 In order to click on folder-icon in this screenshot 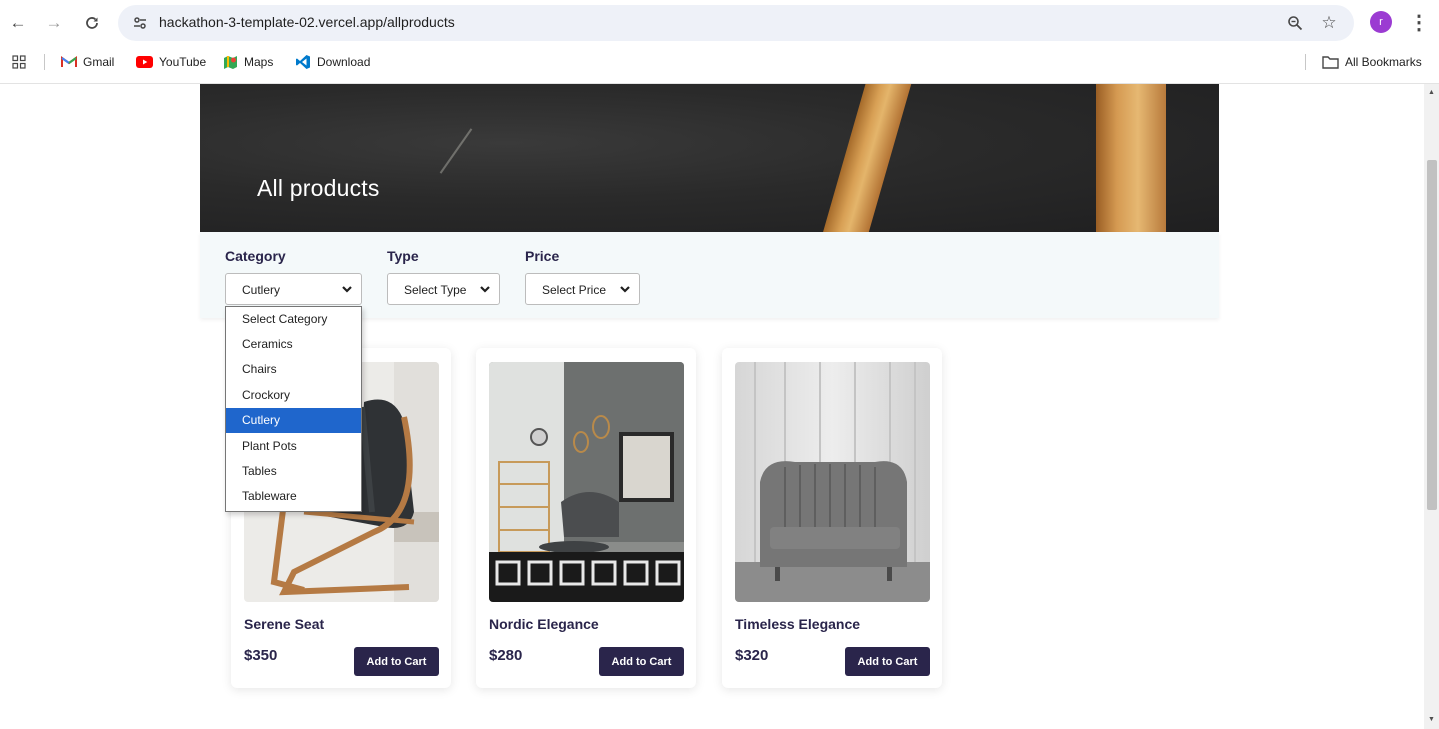, I will do `click(1330, 62)`.